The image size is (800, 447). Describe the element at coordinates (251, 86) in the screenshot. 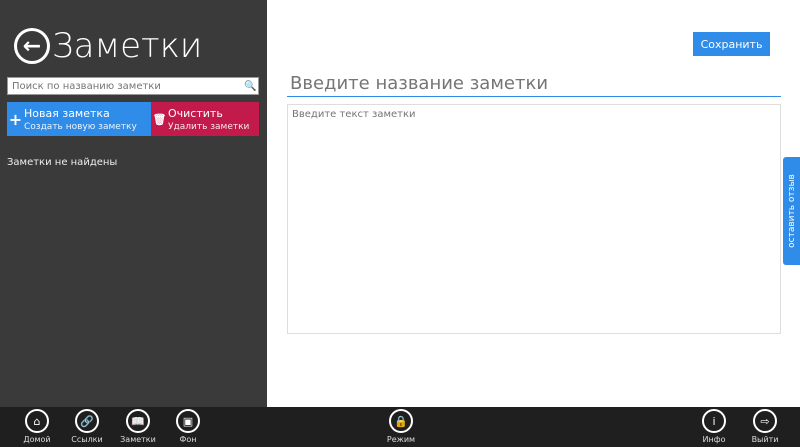

I see `search-icon: 🔍` at that location.